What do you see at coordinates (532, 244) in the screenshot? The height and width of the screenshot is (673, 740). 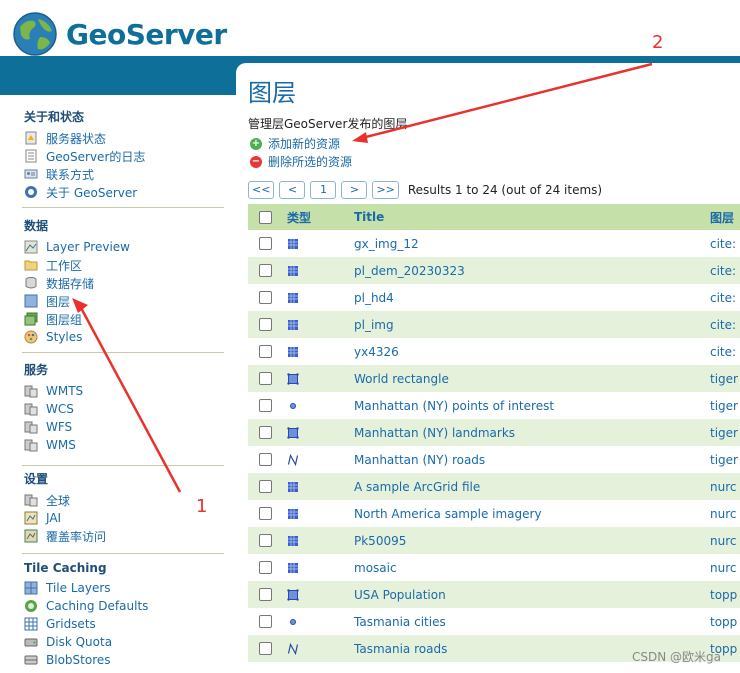 I see `layer-title-link: gx_img_12` at bounding box center [532, 244].